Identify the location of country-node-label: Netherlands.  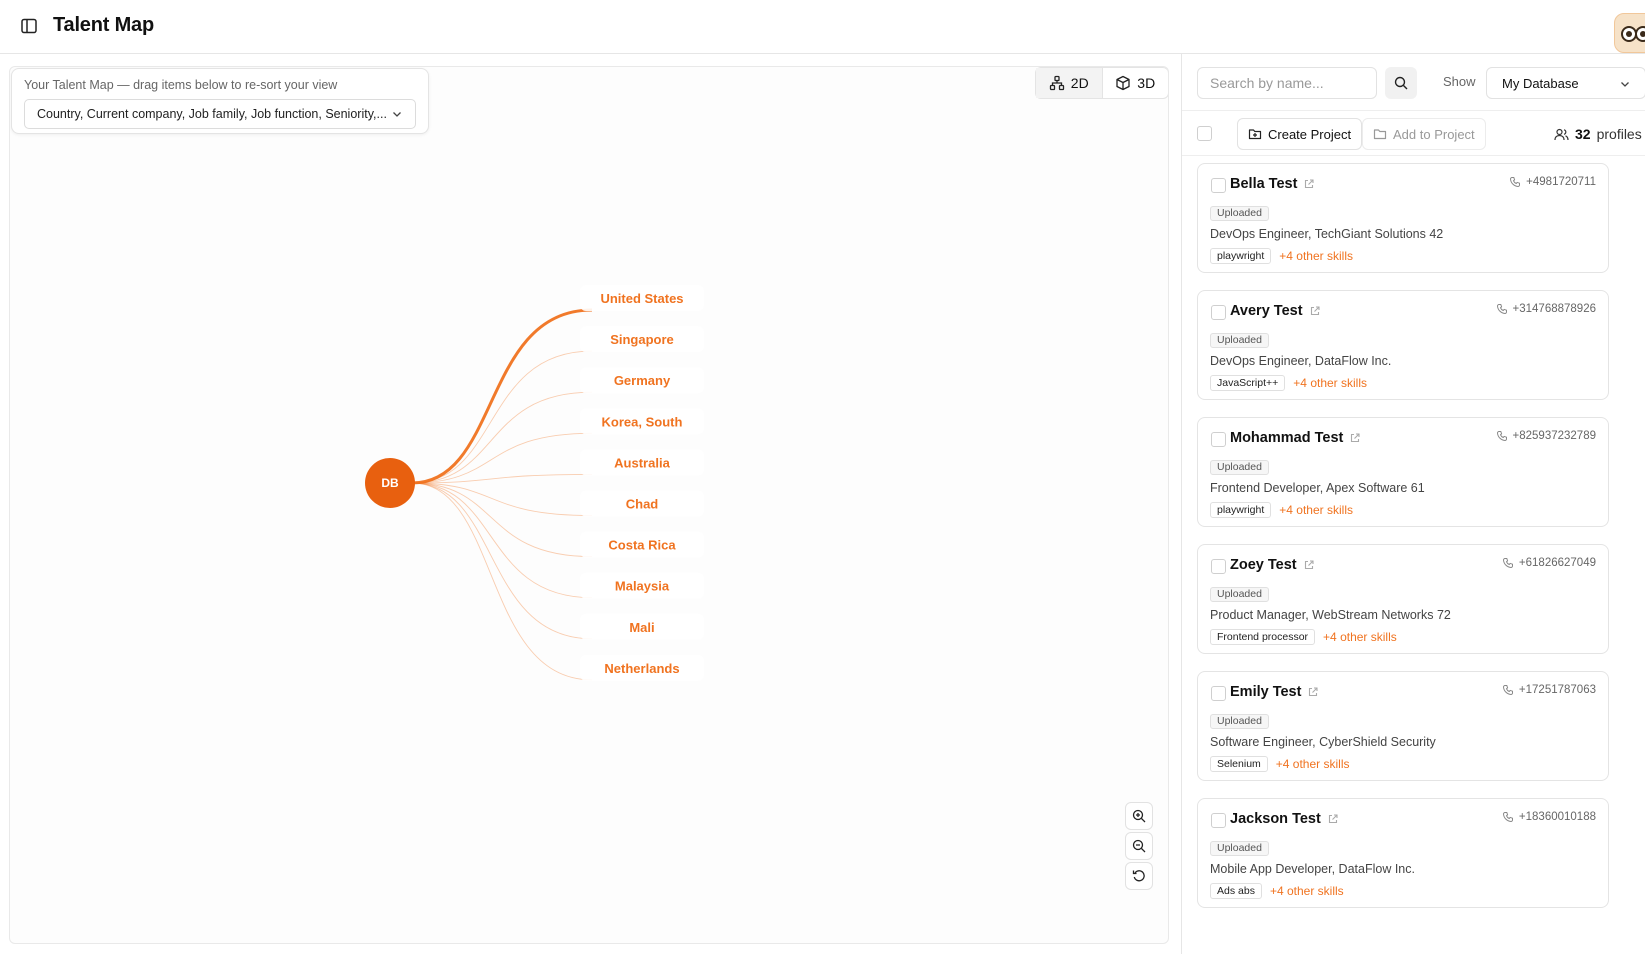
(641, 668).